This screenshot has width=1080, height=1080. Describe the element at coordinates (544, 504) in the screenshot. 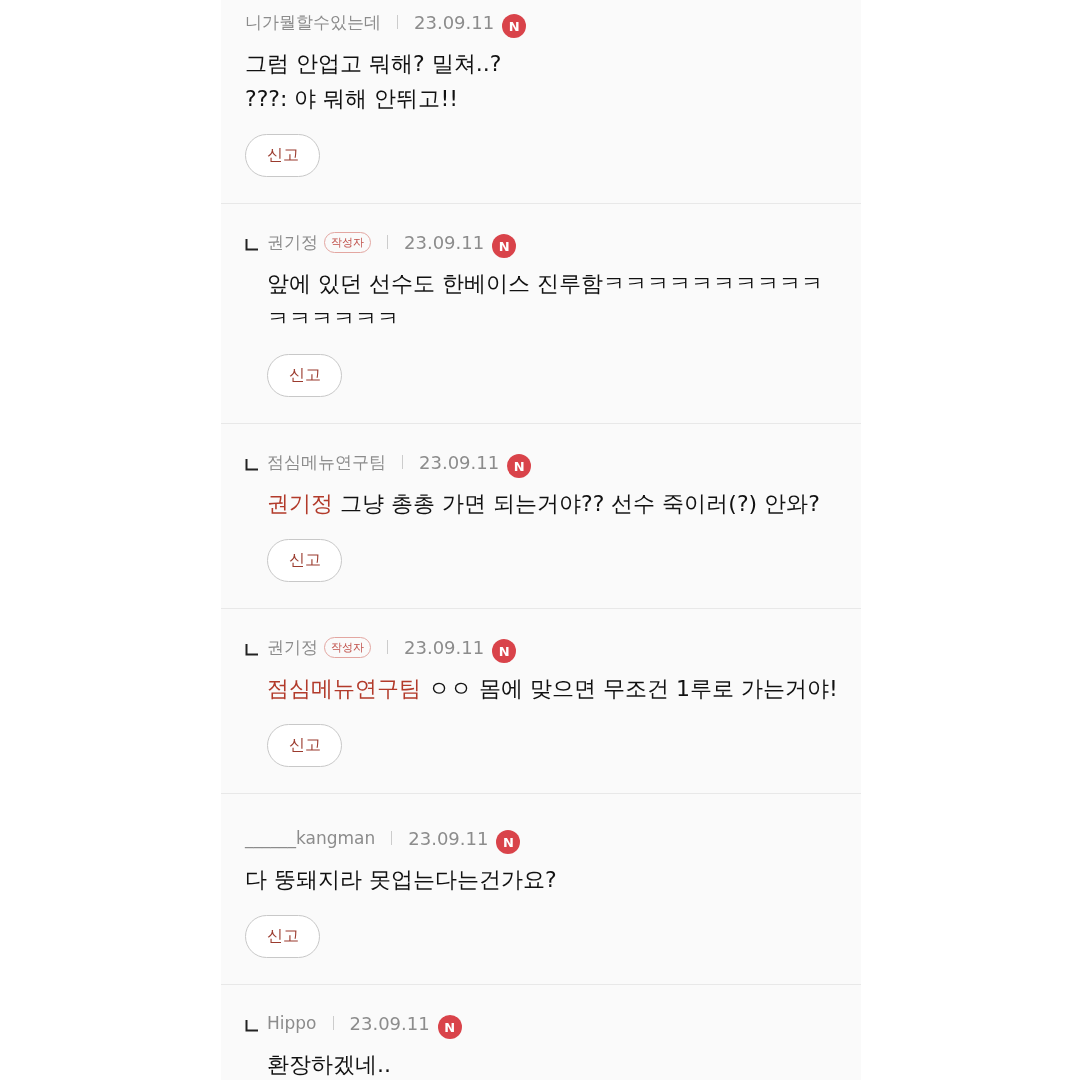

I see `comment-text: 권기정 그냥 총총 가면 되는거야?? 선수 죽이러(?) 안와?` at that location.